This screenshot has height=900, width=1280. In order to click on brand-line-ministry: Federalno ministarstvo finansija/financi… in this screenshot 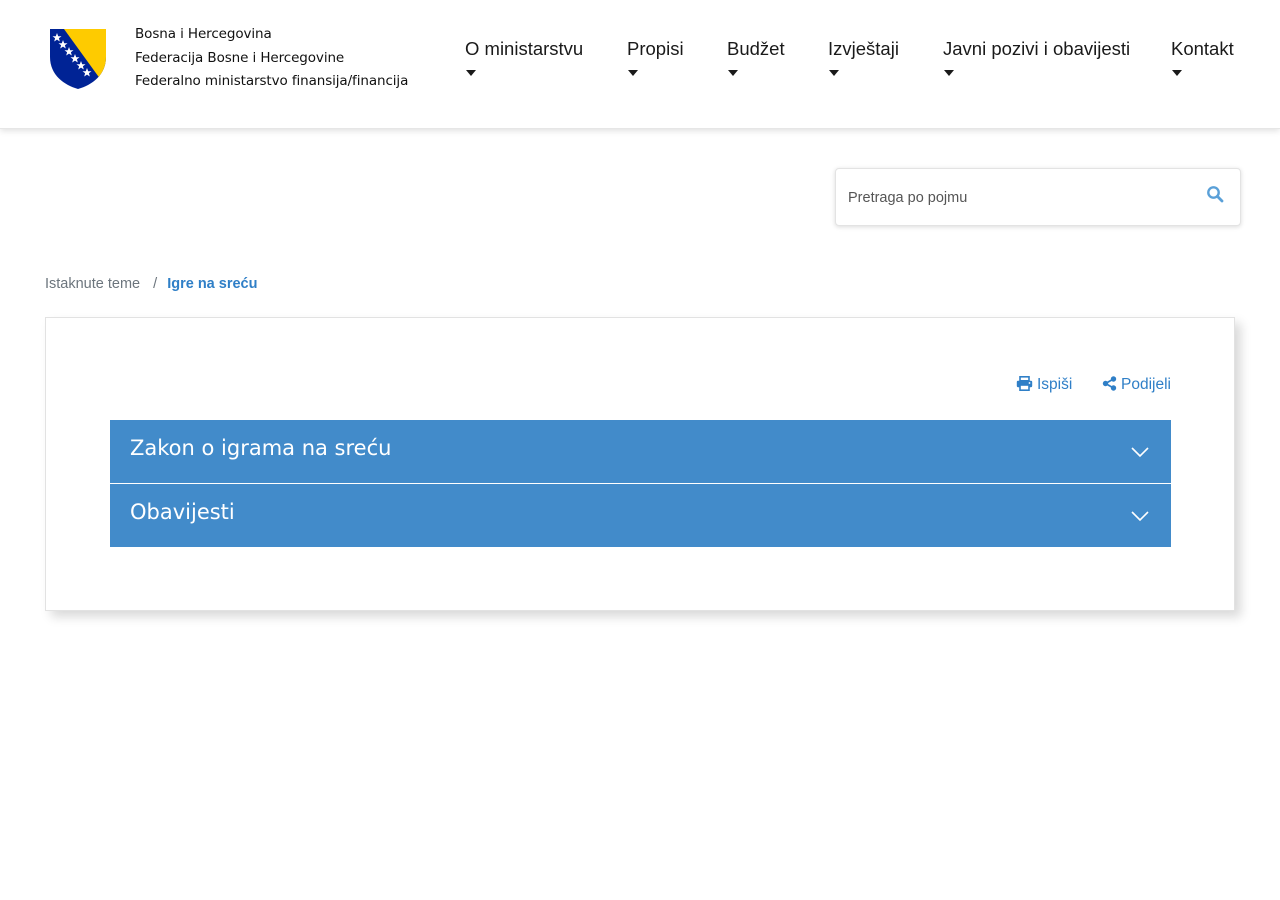, I will do `click(272, 81)`.